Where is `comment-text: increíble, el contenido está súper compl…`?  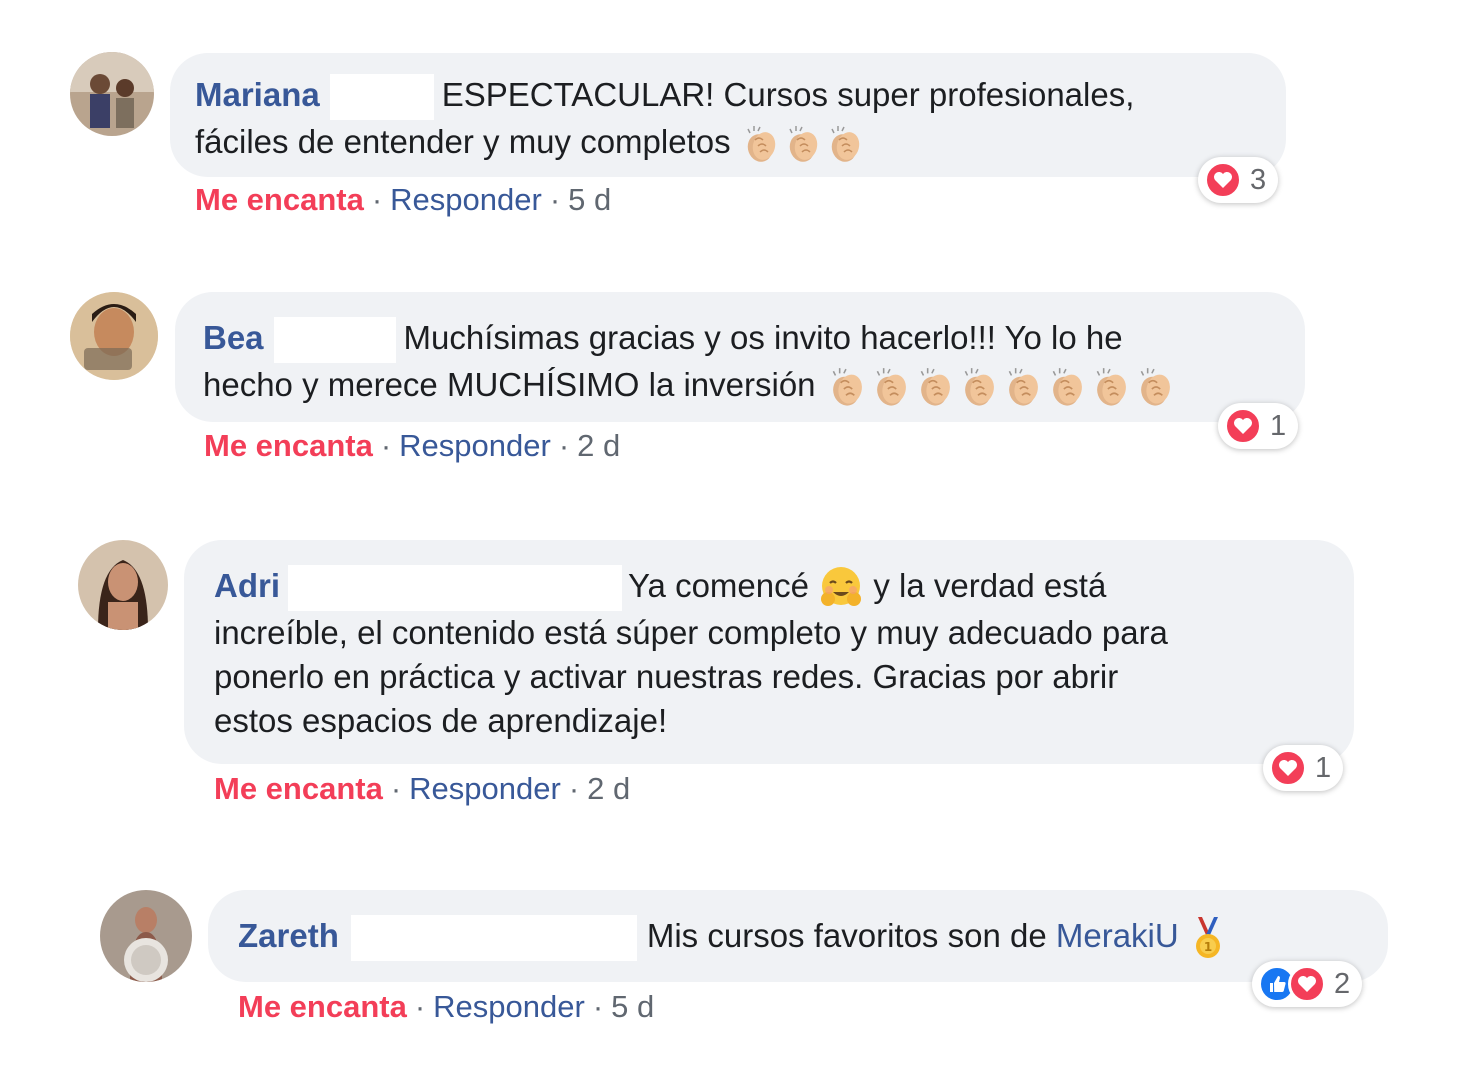
comment-text: increíble, el contenido está súper compl… is located at coordinates (691, 633).